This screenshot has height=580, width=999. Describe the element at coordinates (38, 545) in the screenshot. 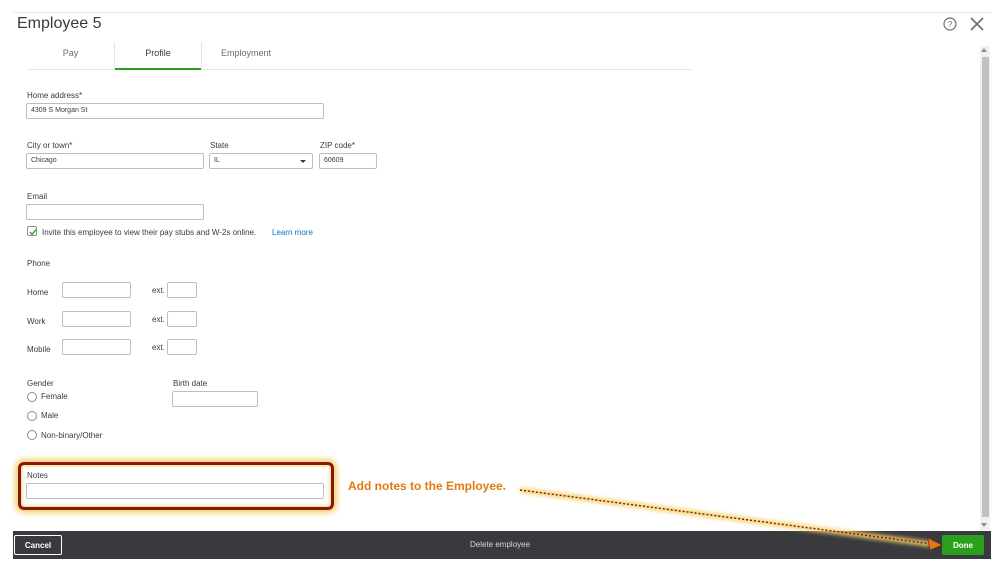

I see `cancel-button: Cancel` at that location.